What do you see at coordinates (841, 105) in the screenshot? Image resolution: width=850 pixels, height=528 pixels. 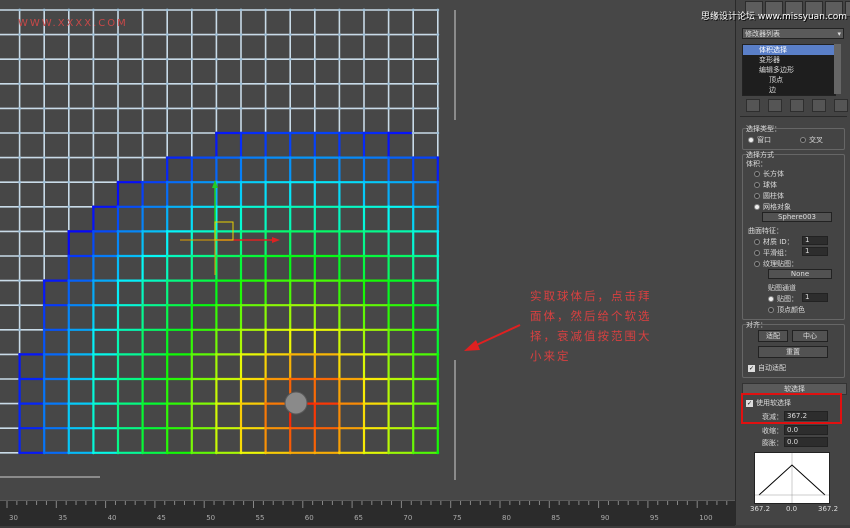 I see `configure-sets-icon` at bounding box center [841, 105].